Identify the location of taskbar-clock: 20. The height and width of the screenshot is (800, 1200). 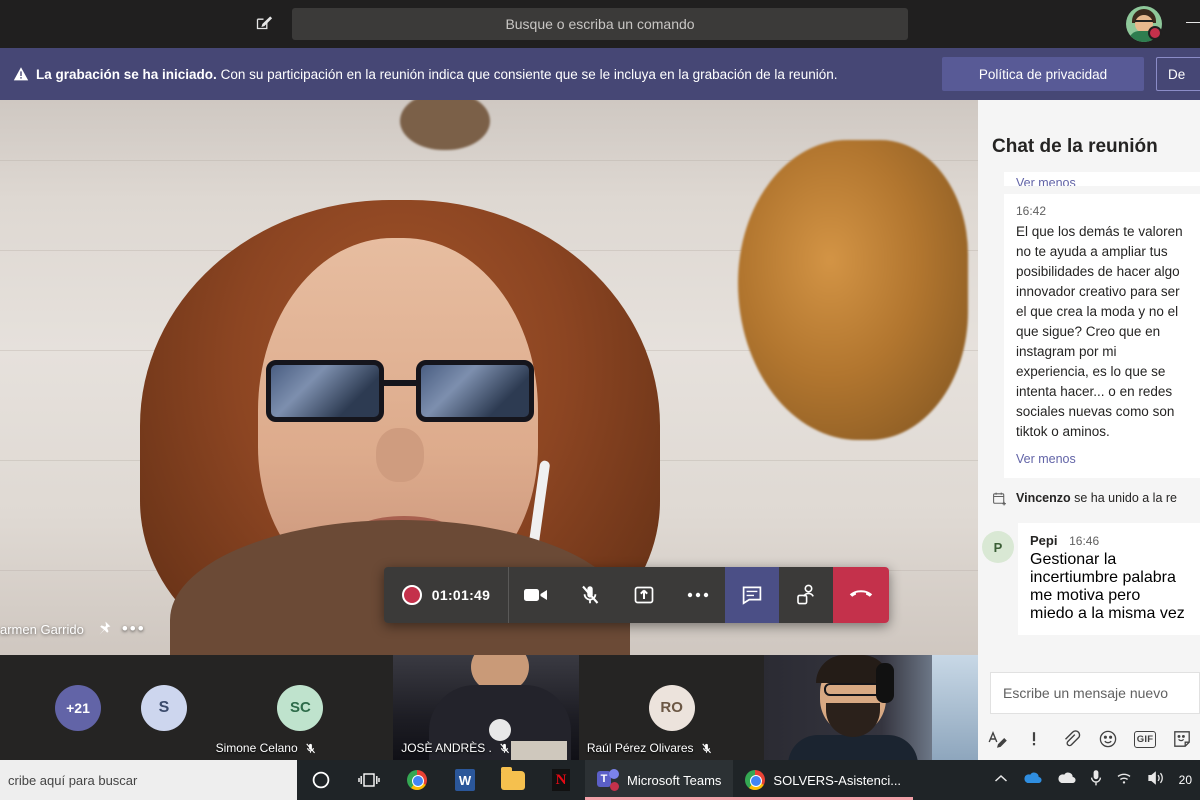
(1185, 780).